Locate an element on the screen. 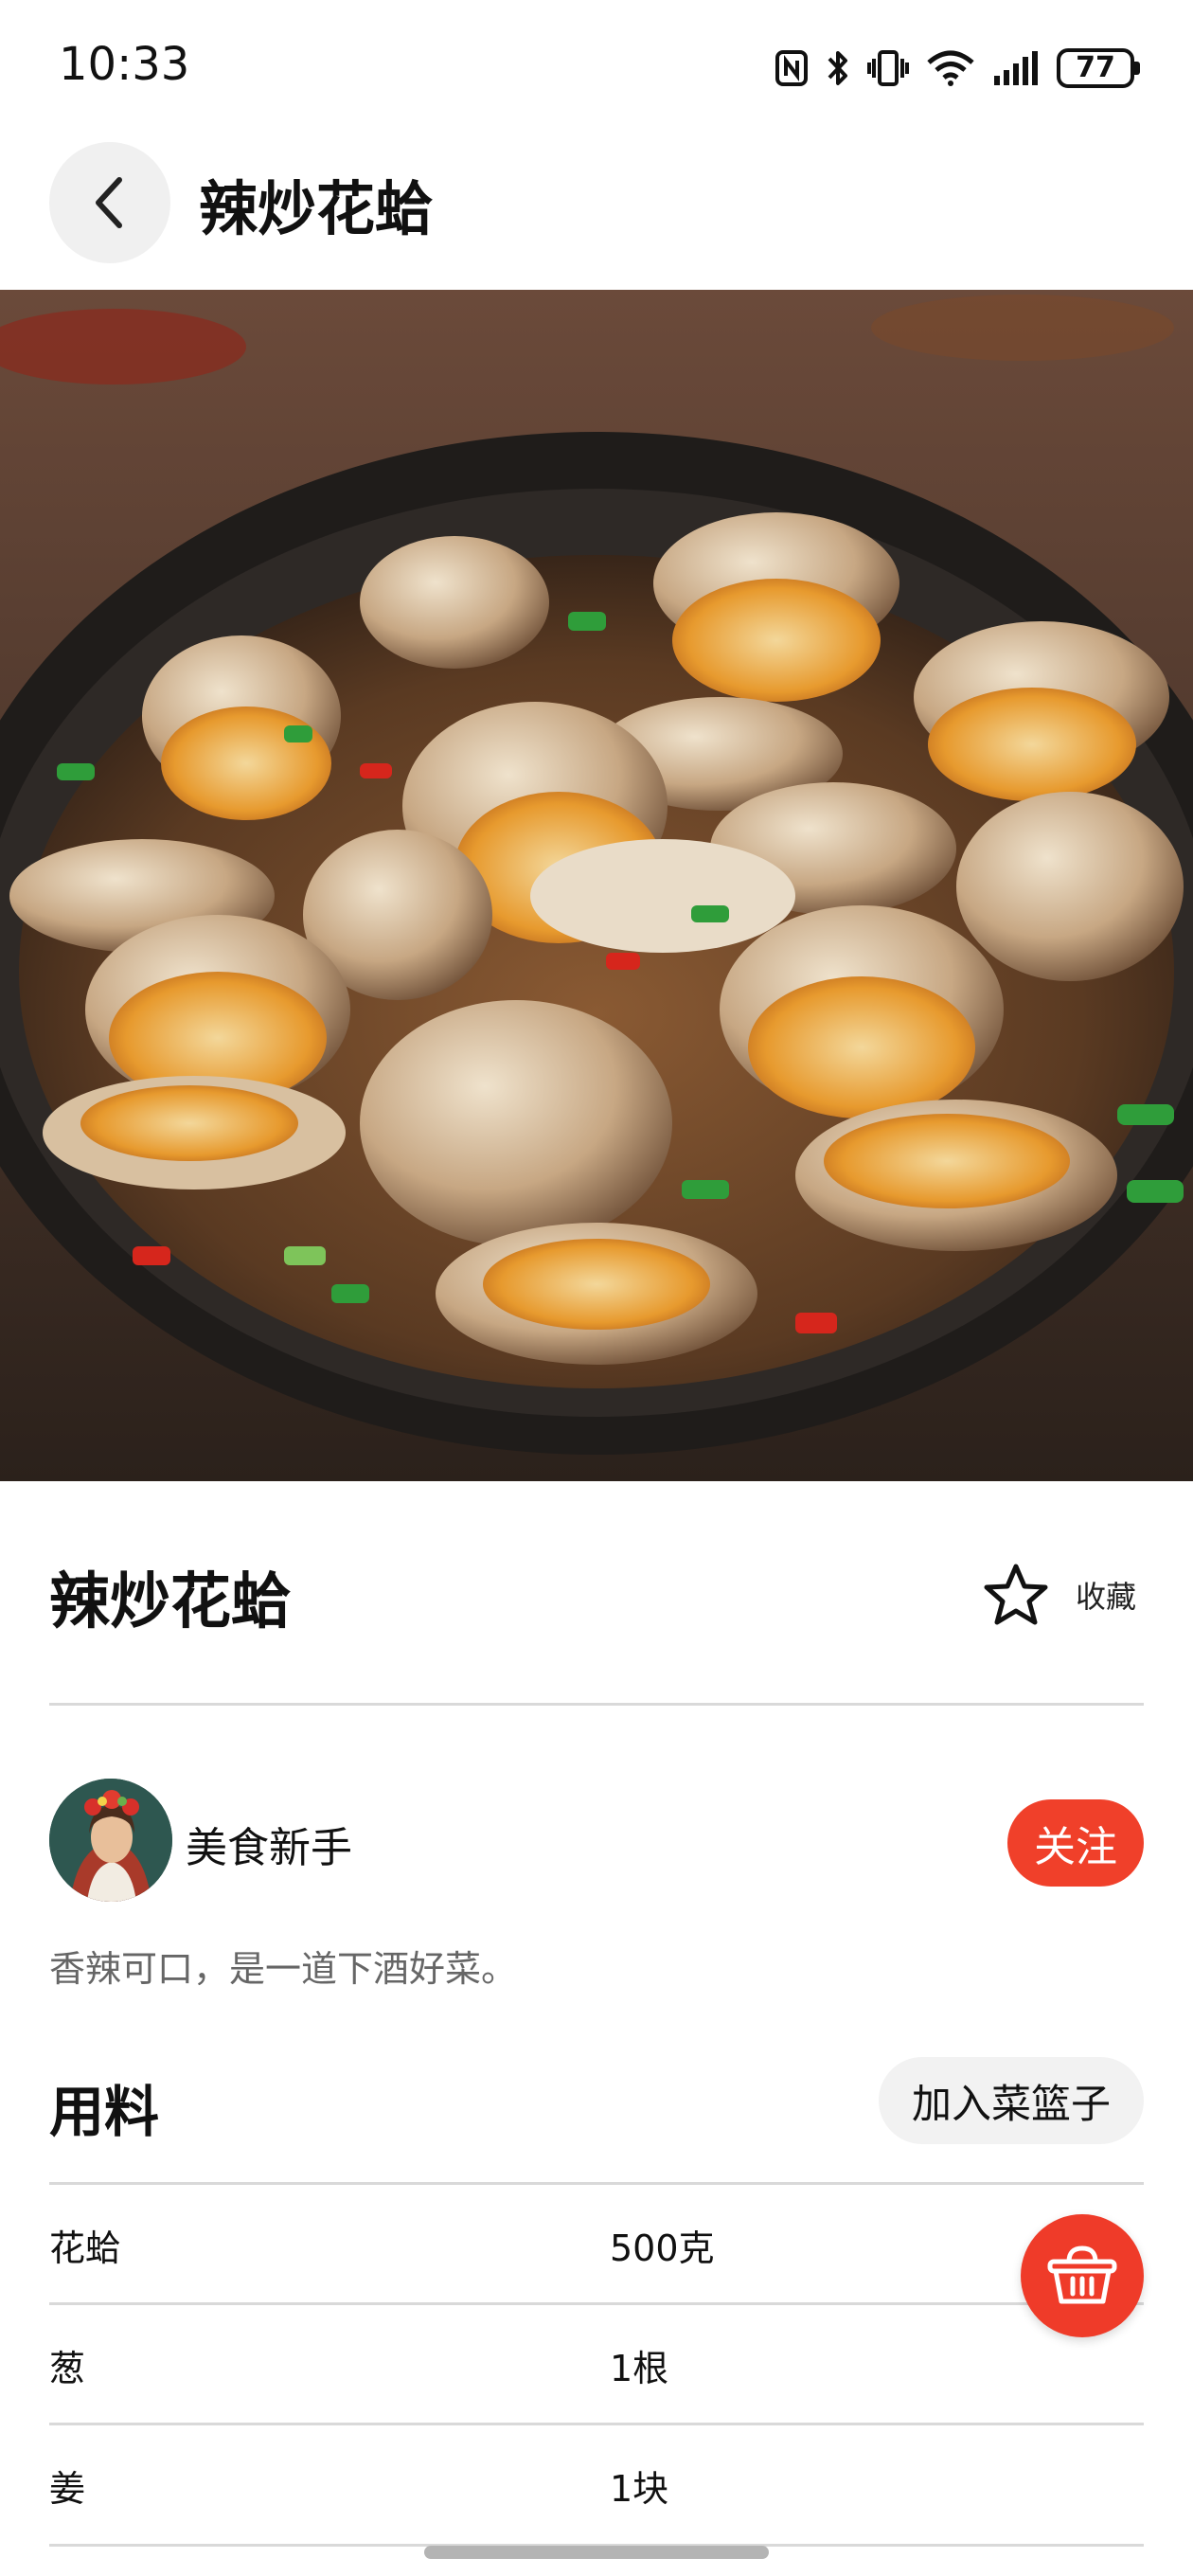  basket-fab-button is located at coordinates (1082, 2275).